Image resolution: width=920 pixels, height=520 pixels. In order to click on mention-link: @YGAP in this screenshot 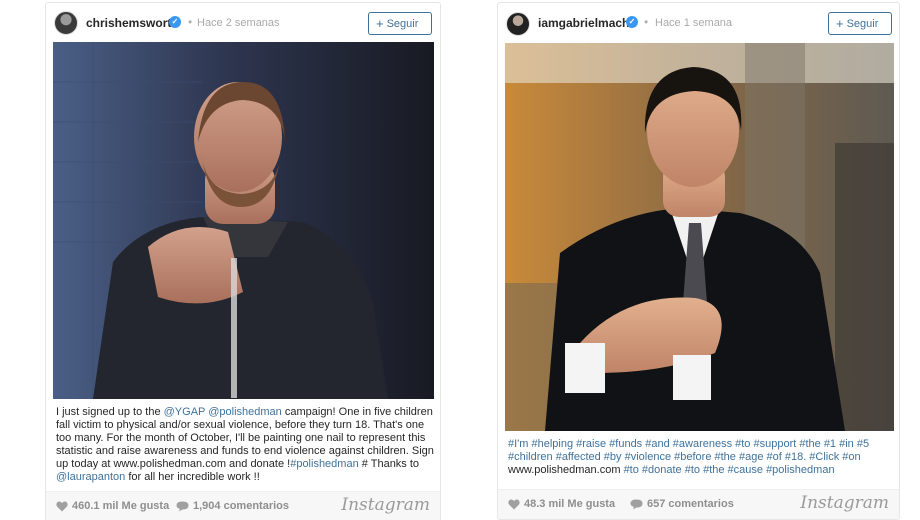, I will do `click(185, 412)`.